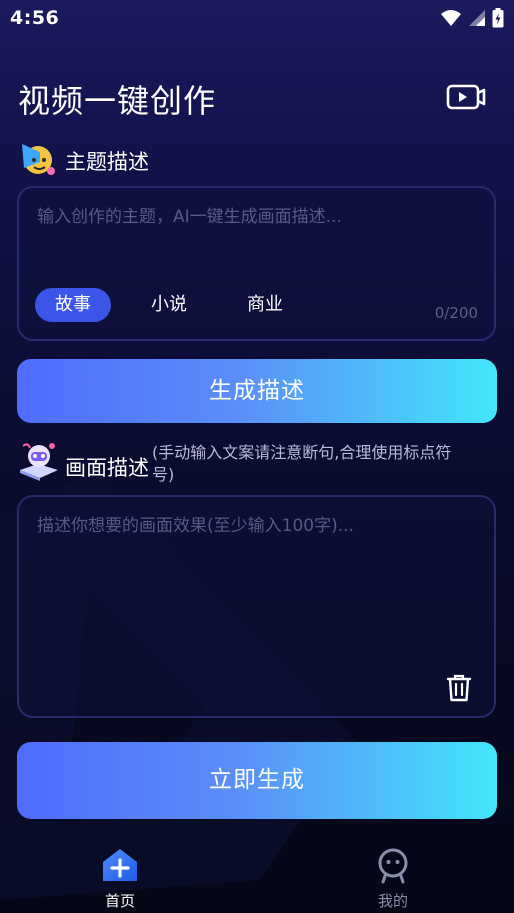  Describe the element at coordinates (301, 464) in the screenshot. I see `scene-section-hint: (手动输入文案请注意断句,合理使用标点符 号)` at that location.